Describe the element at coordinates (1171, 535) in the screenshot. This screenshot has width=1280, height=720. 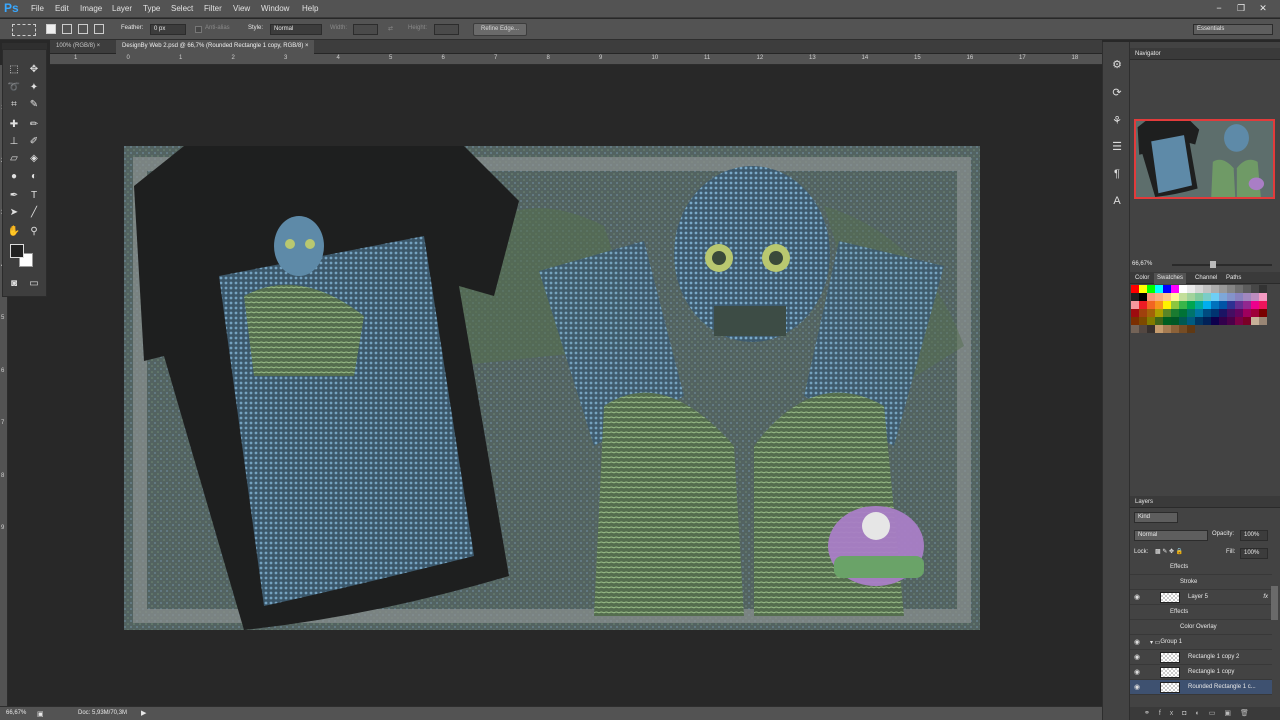
I see `blend-mode-select: Normal` at that location.